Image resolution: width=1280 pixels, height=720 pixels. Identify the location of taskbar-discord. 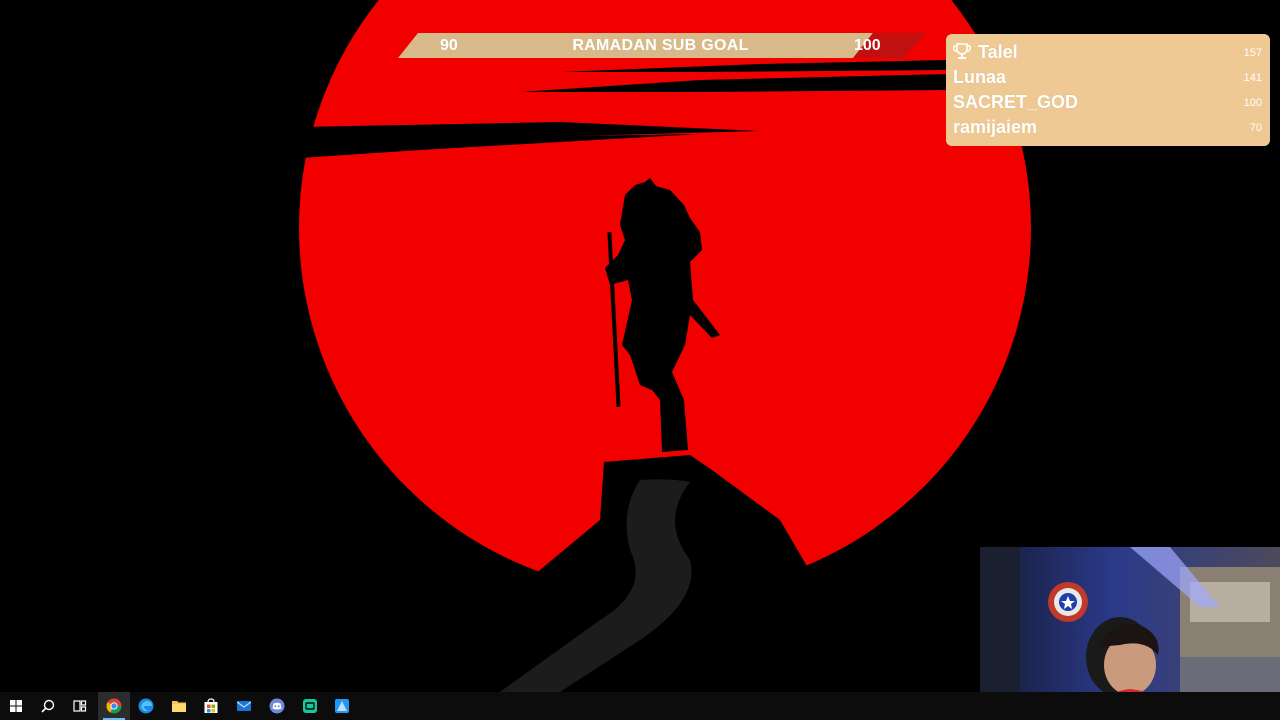
(277, 706).